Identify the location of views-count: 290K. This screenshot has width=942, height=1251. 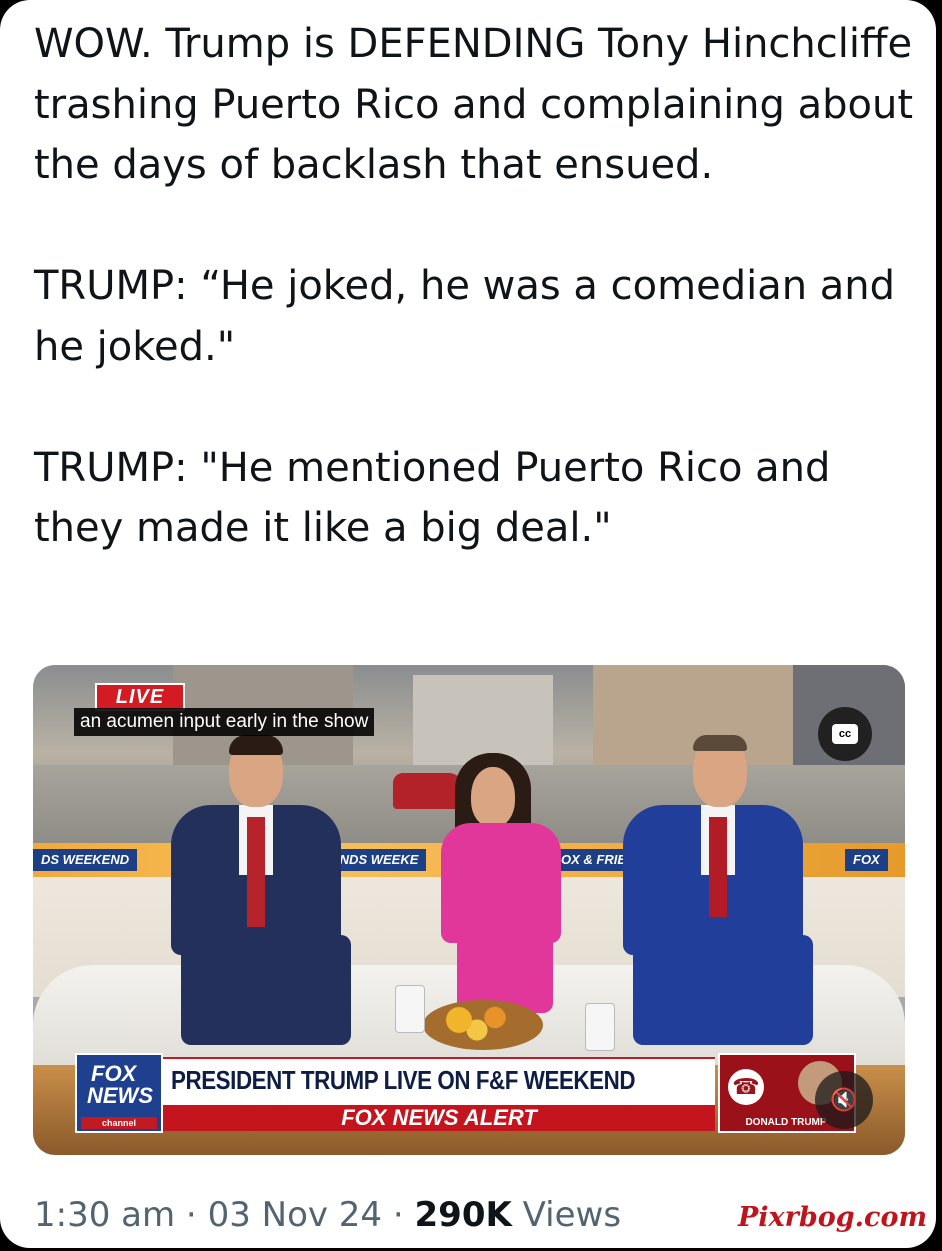
(463, 1215).